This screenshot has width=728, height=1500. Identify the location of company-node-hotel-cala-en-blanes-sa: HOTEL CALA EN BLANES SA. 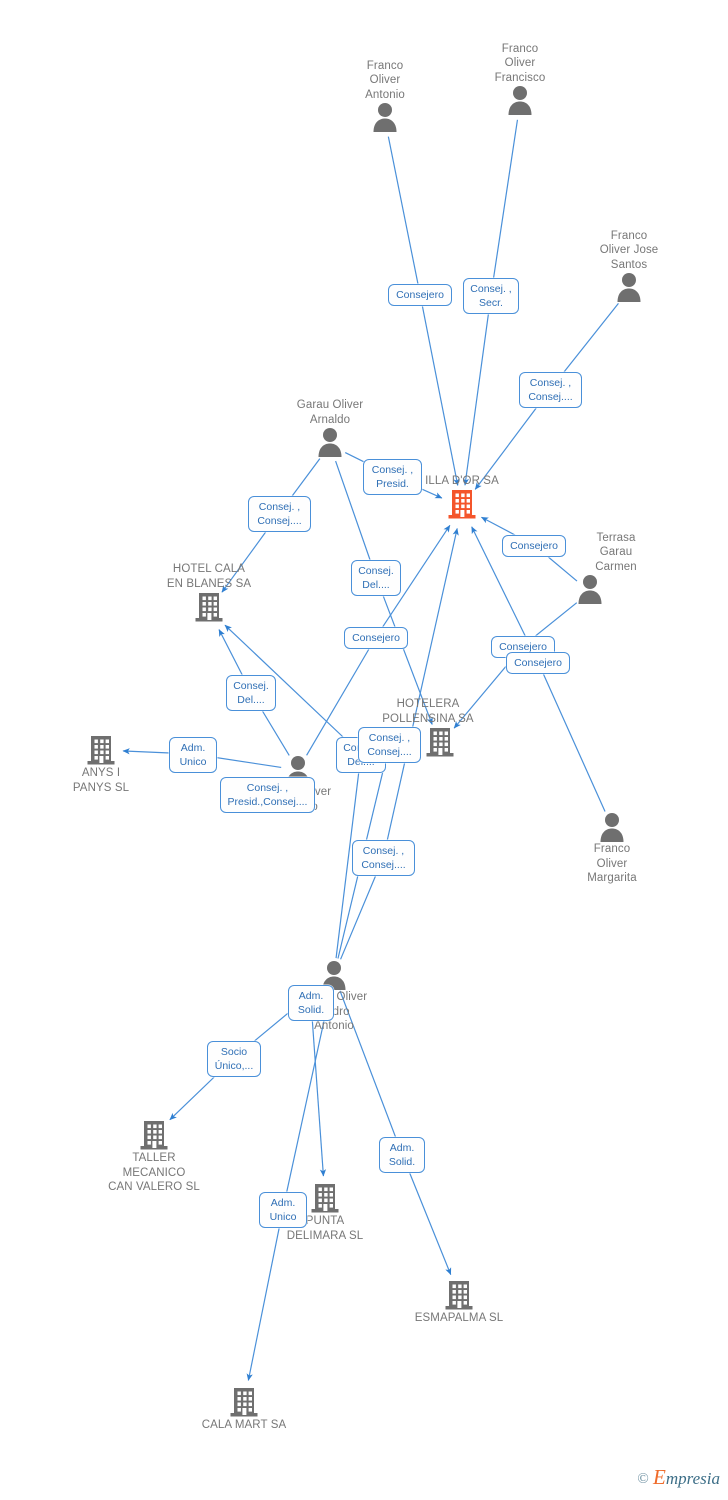
(209, 592).